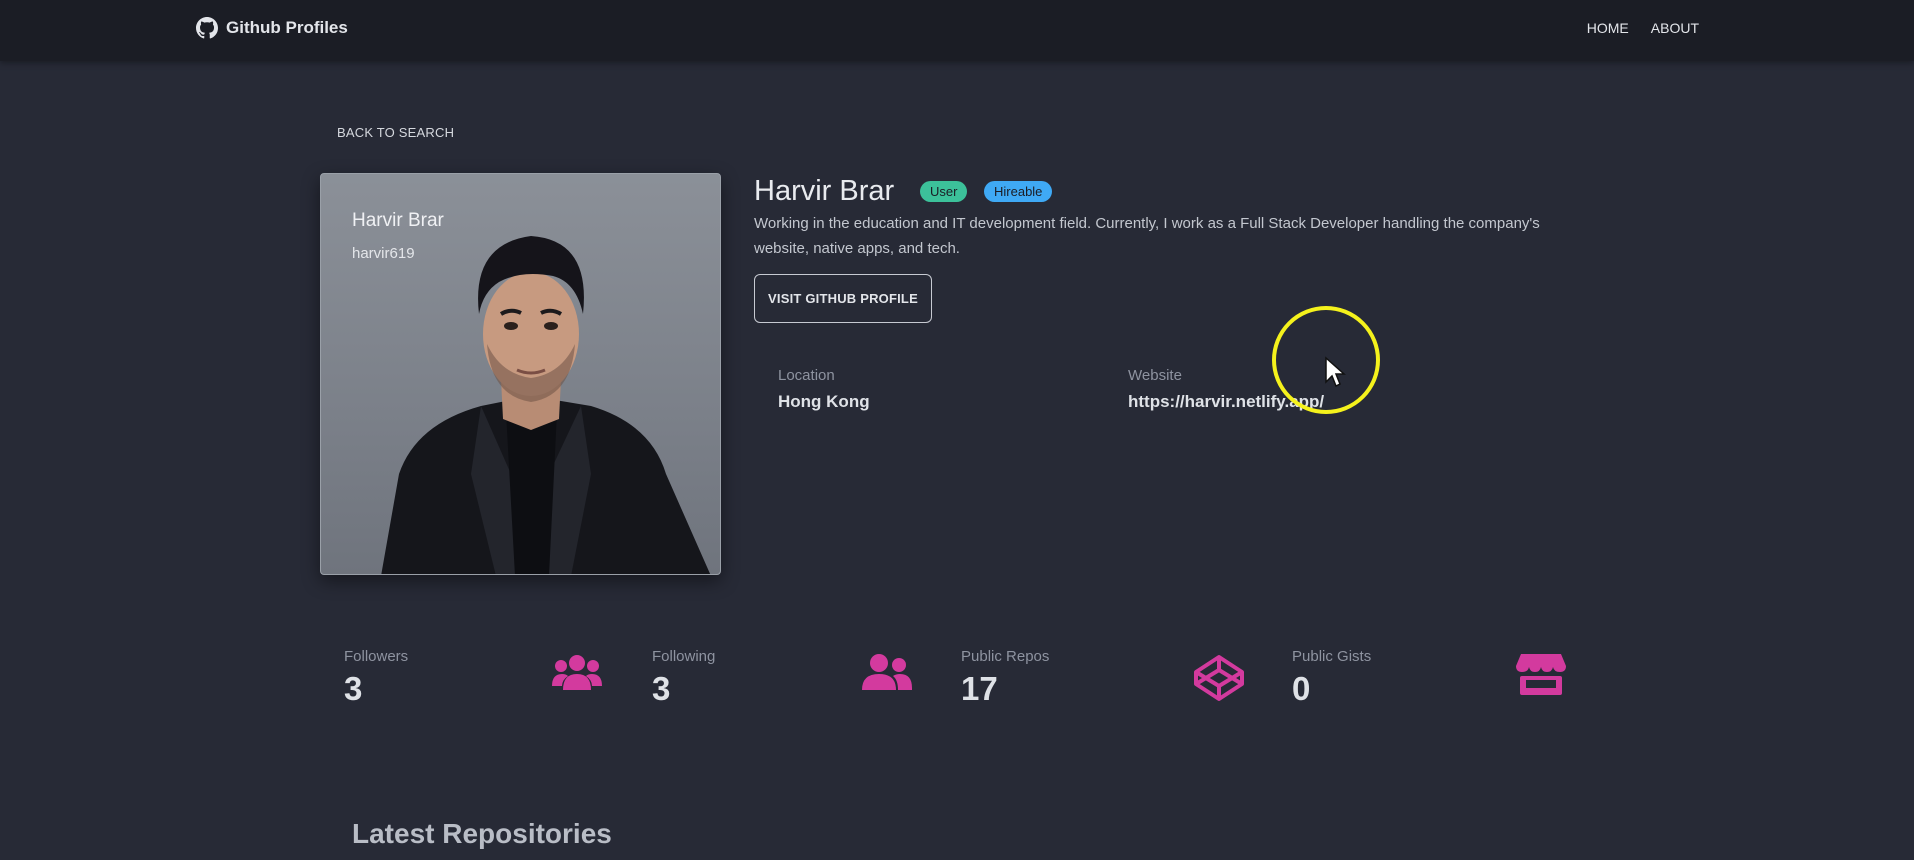  Describe the element at coordinates (1155, 375) in the screenshot. I see `website-label: Website` at that location.